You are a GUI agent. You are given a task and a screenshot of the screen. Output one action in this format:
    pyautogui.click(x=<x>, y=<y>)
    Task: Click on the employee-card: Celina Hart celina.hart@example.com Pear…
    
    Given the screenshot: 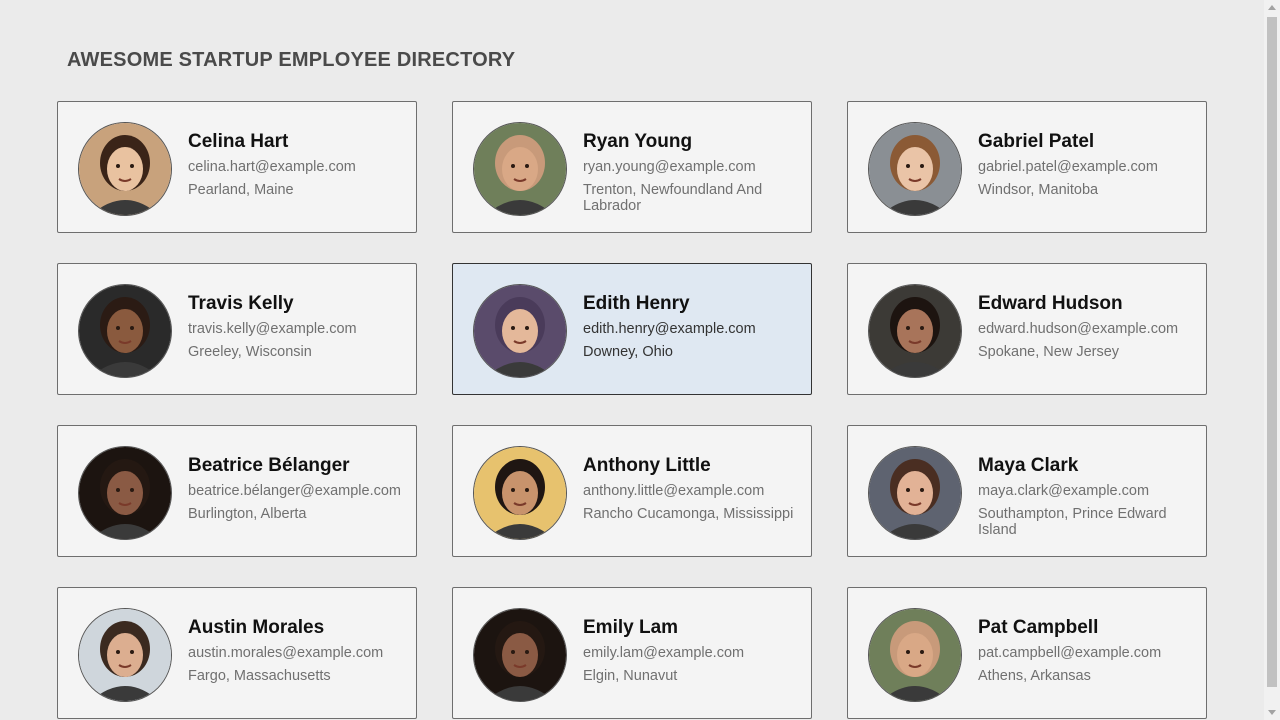 What is the action you would take?
    pyautogui.click(x=237, y=167)
    